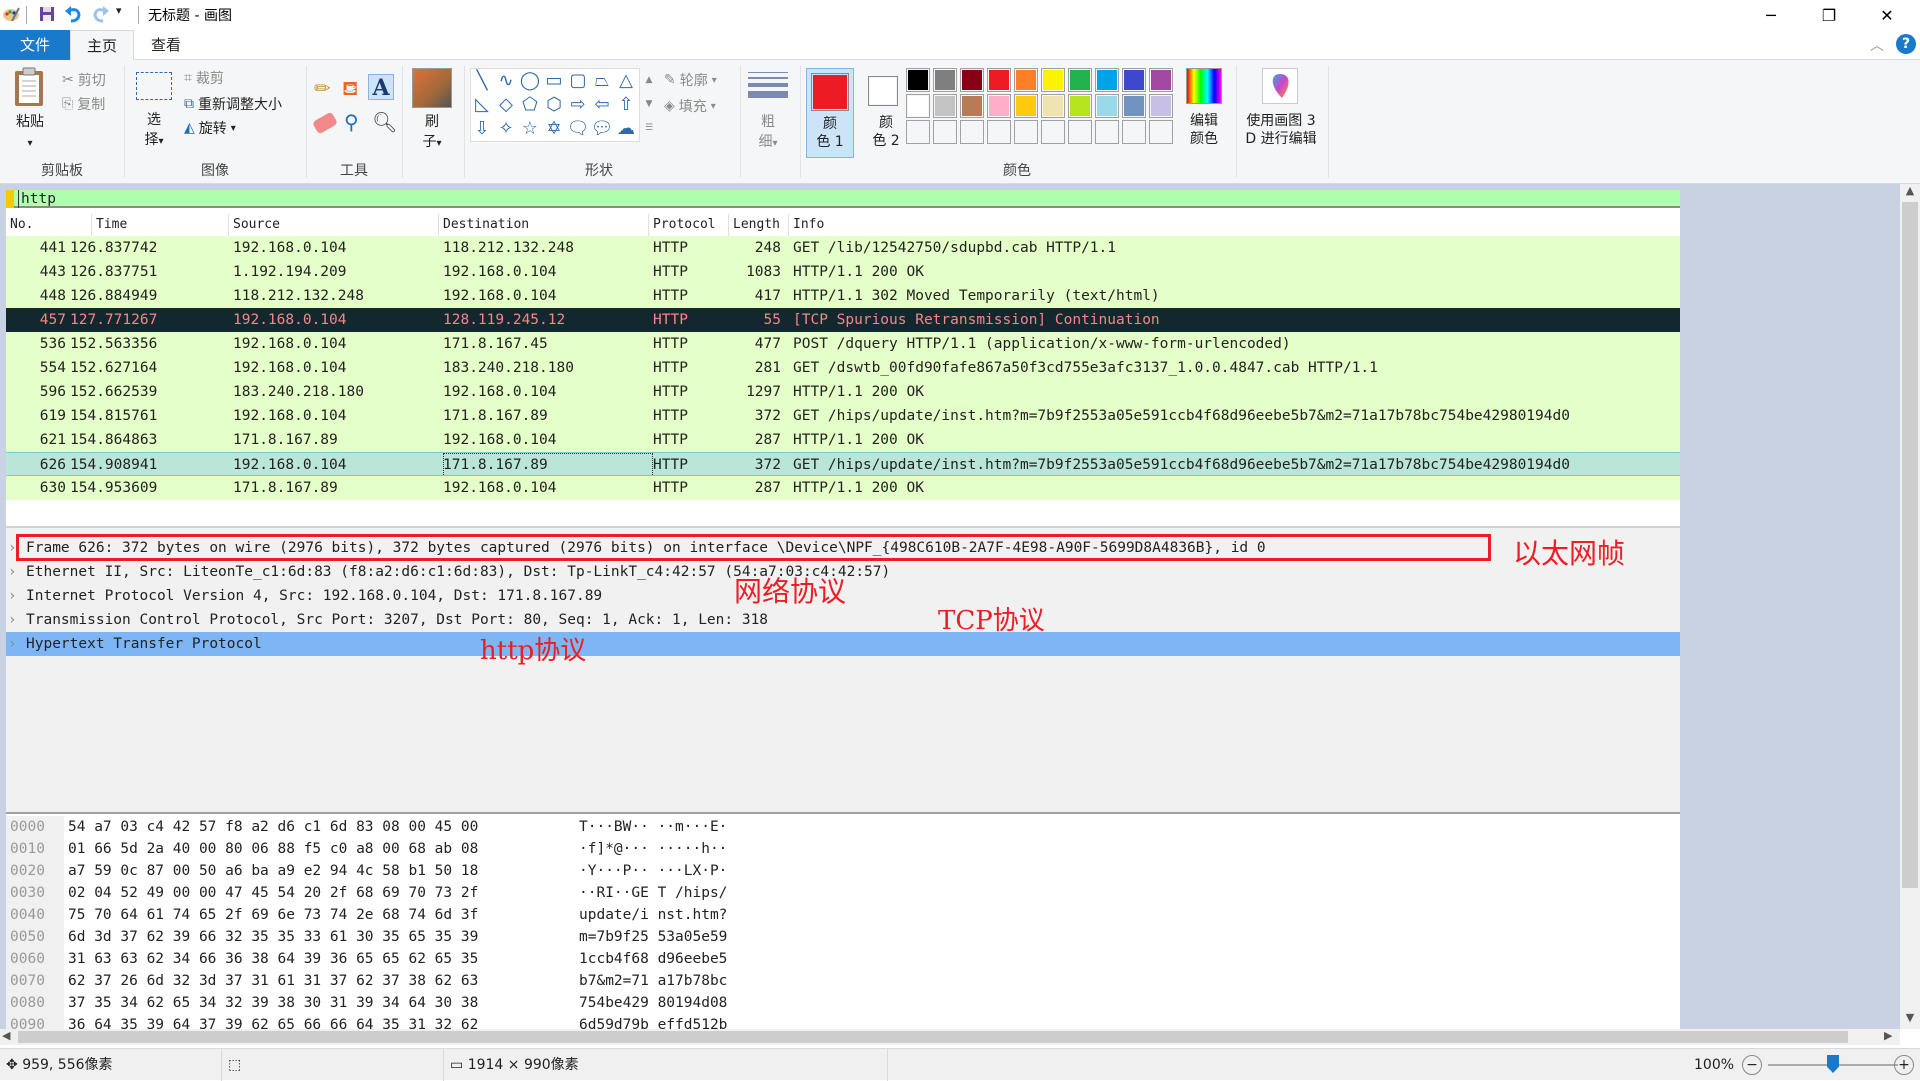 The height and width of the screenshot is (1081, 1920). What do you see at coordinates (530, 128) in the screenshot?
I see `five-point-star-shape-icon: ☆` at bounding box center [530, 128].